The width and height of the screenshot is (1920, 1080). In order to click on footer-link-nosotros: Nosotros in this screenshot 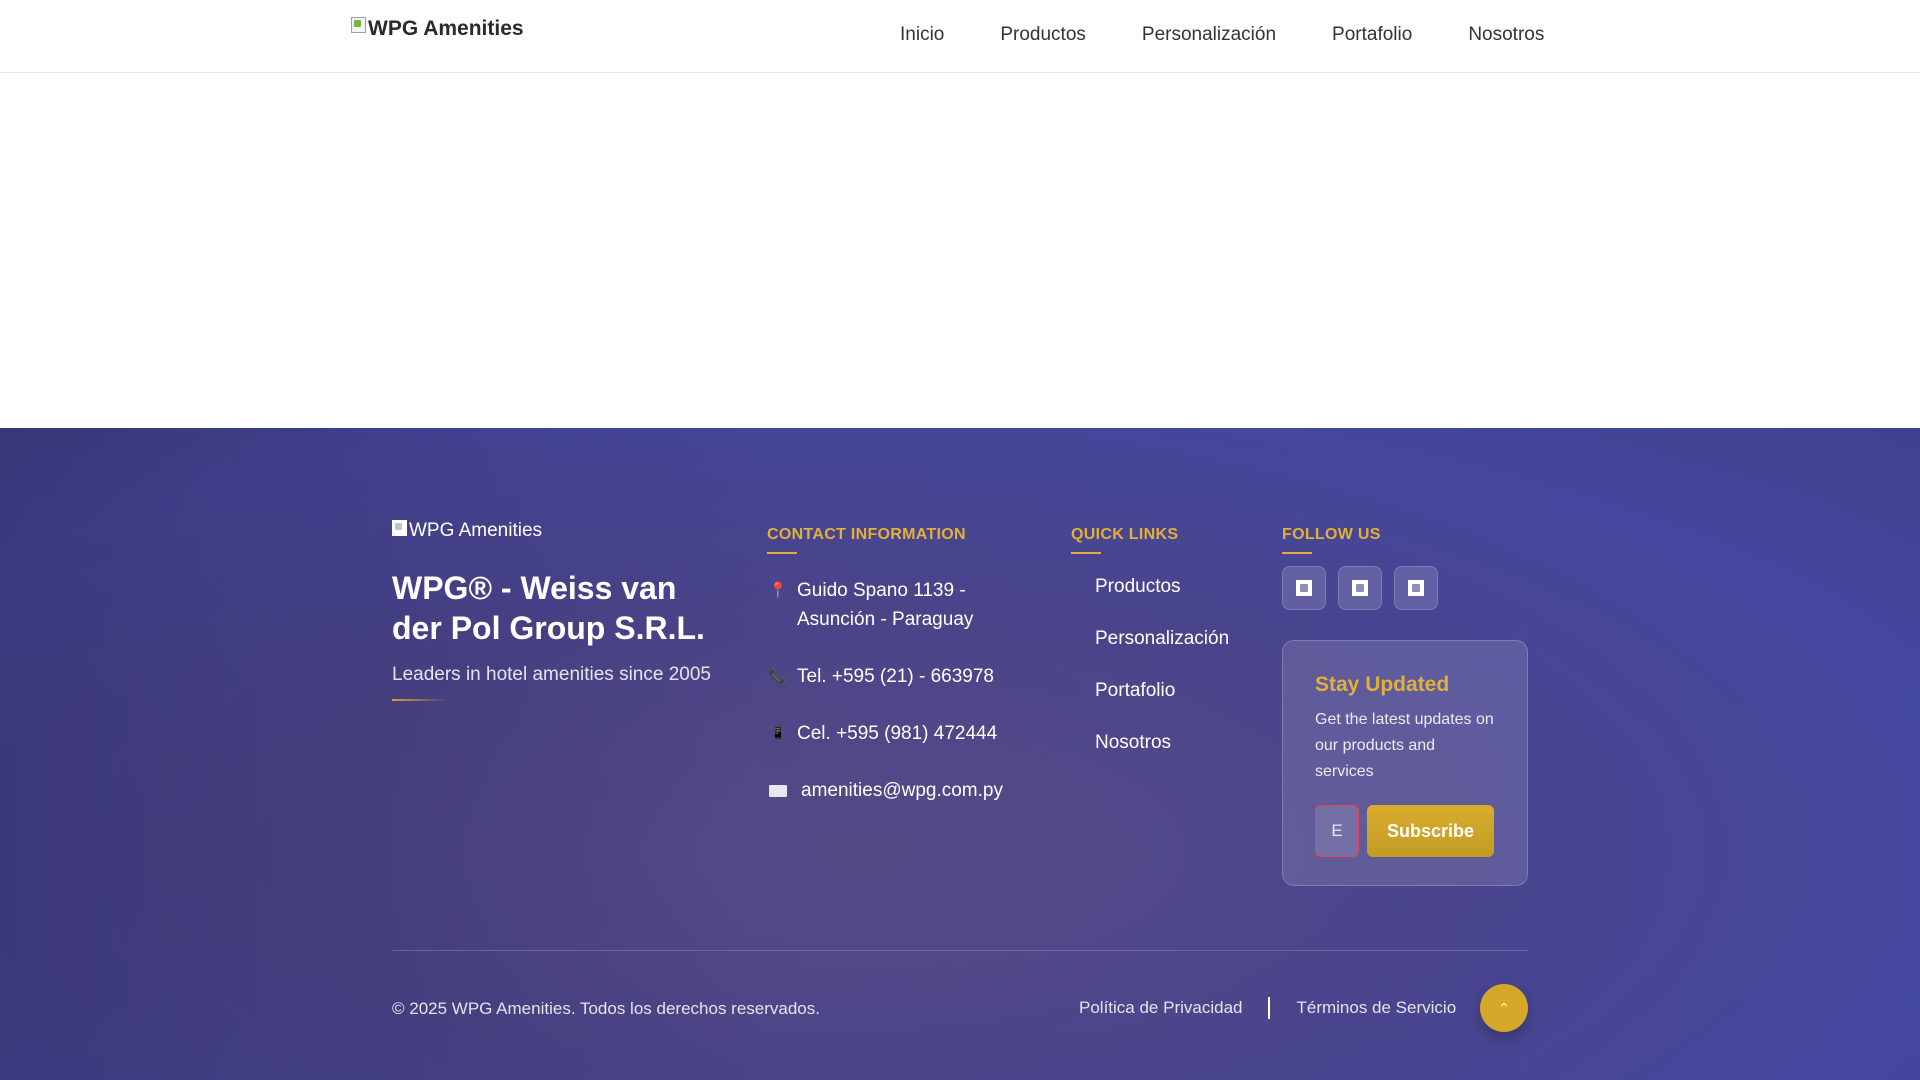, I will do `click(1161, 743)`.